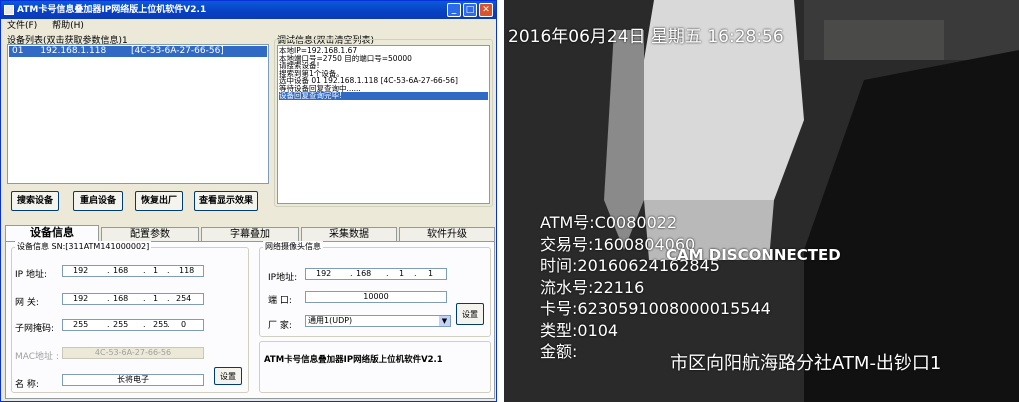 This screenshot has width=1019, height=402. What do you see at coordinates (283, 278) in the screenshot?
I see `camera-ip-label: IP地址:` at bounding box center [283, 278].